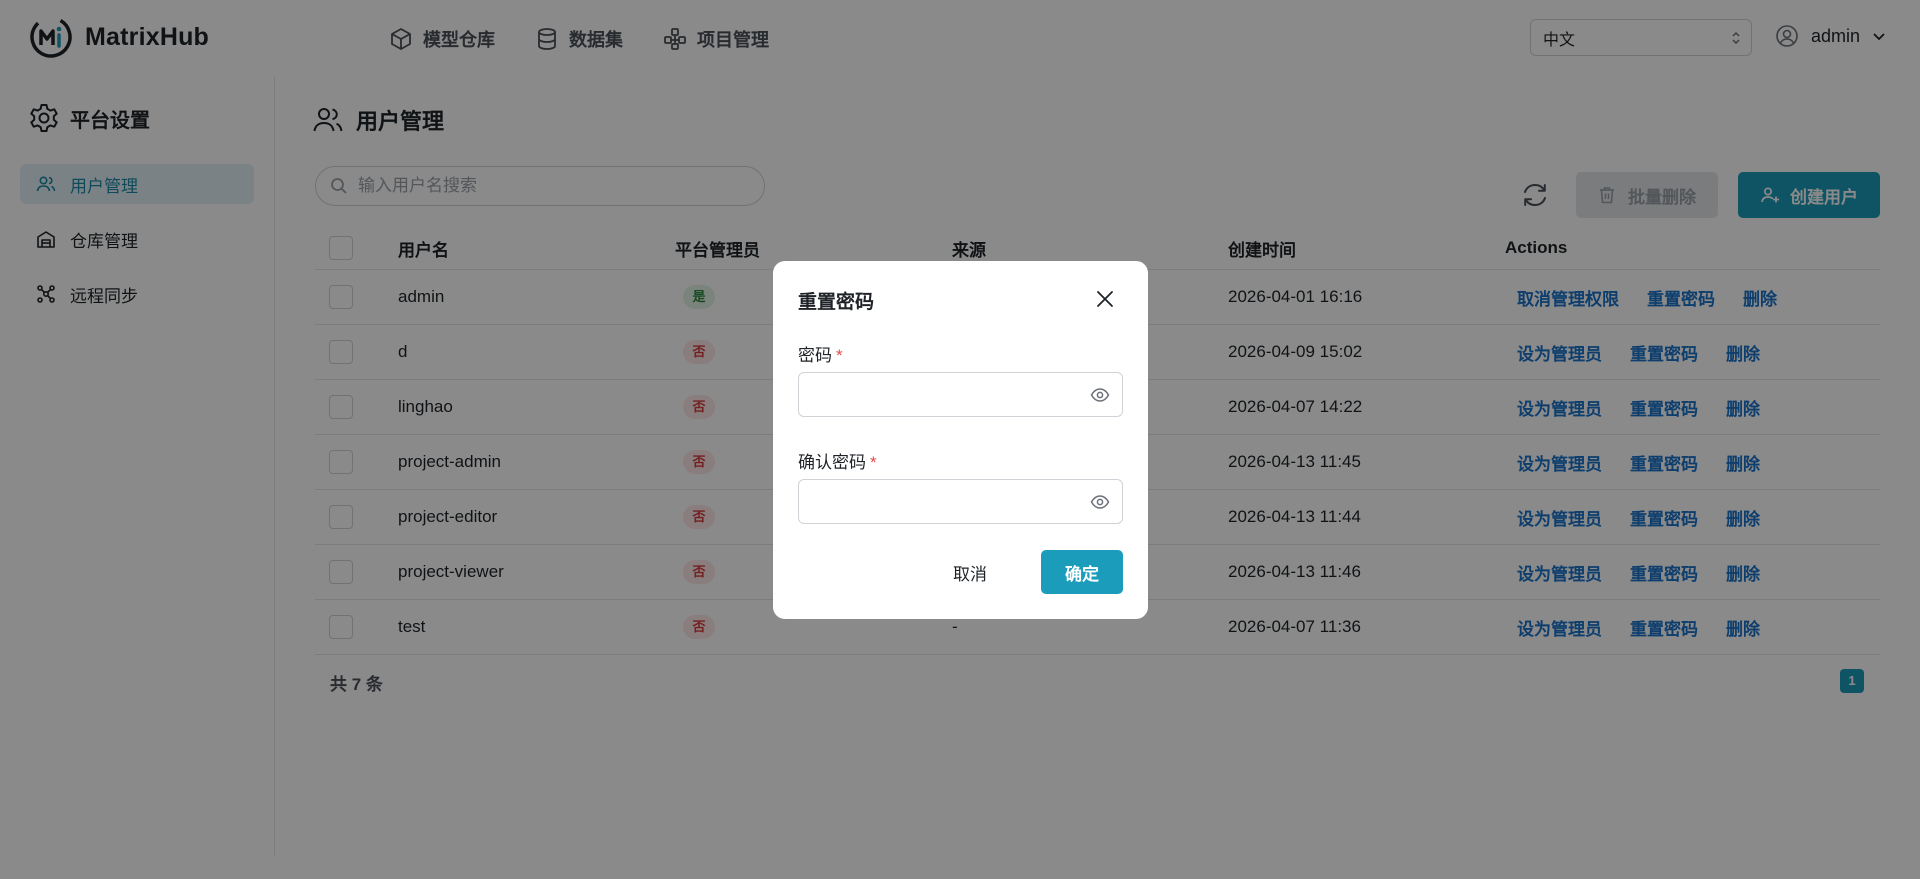 The width and height of the screenshot is (1920, 879). Describe the element at coordinates (832, 462) in the screenshot. I see `confirm-label-text: 确认密码` at that location.